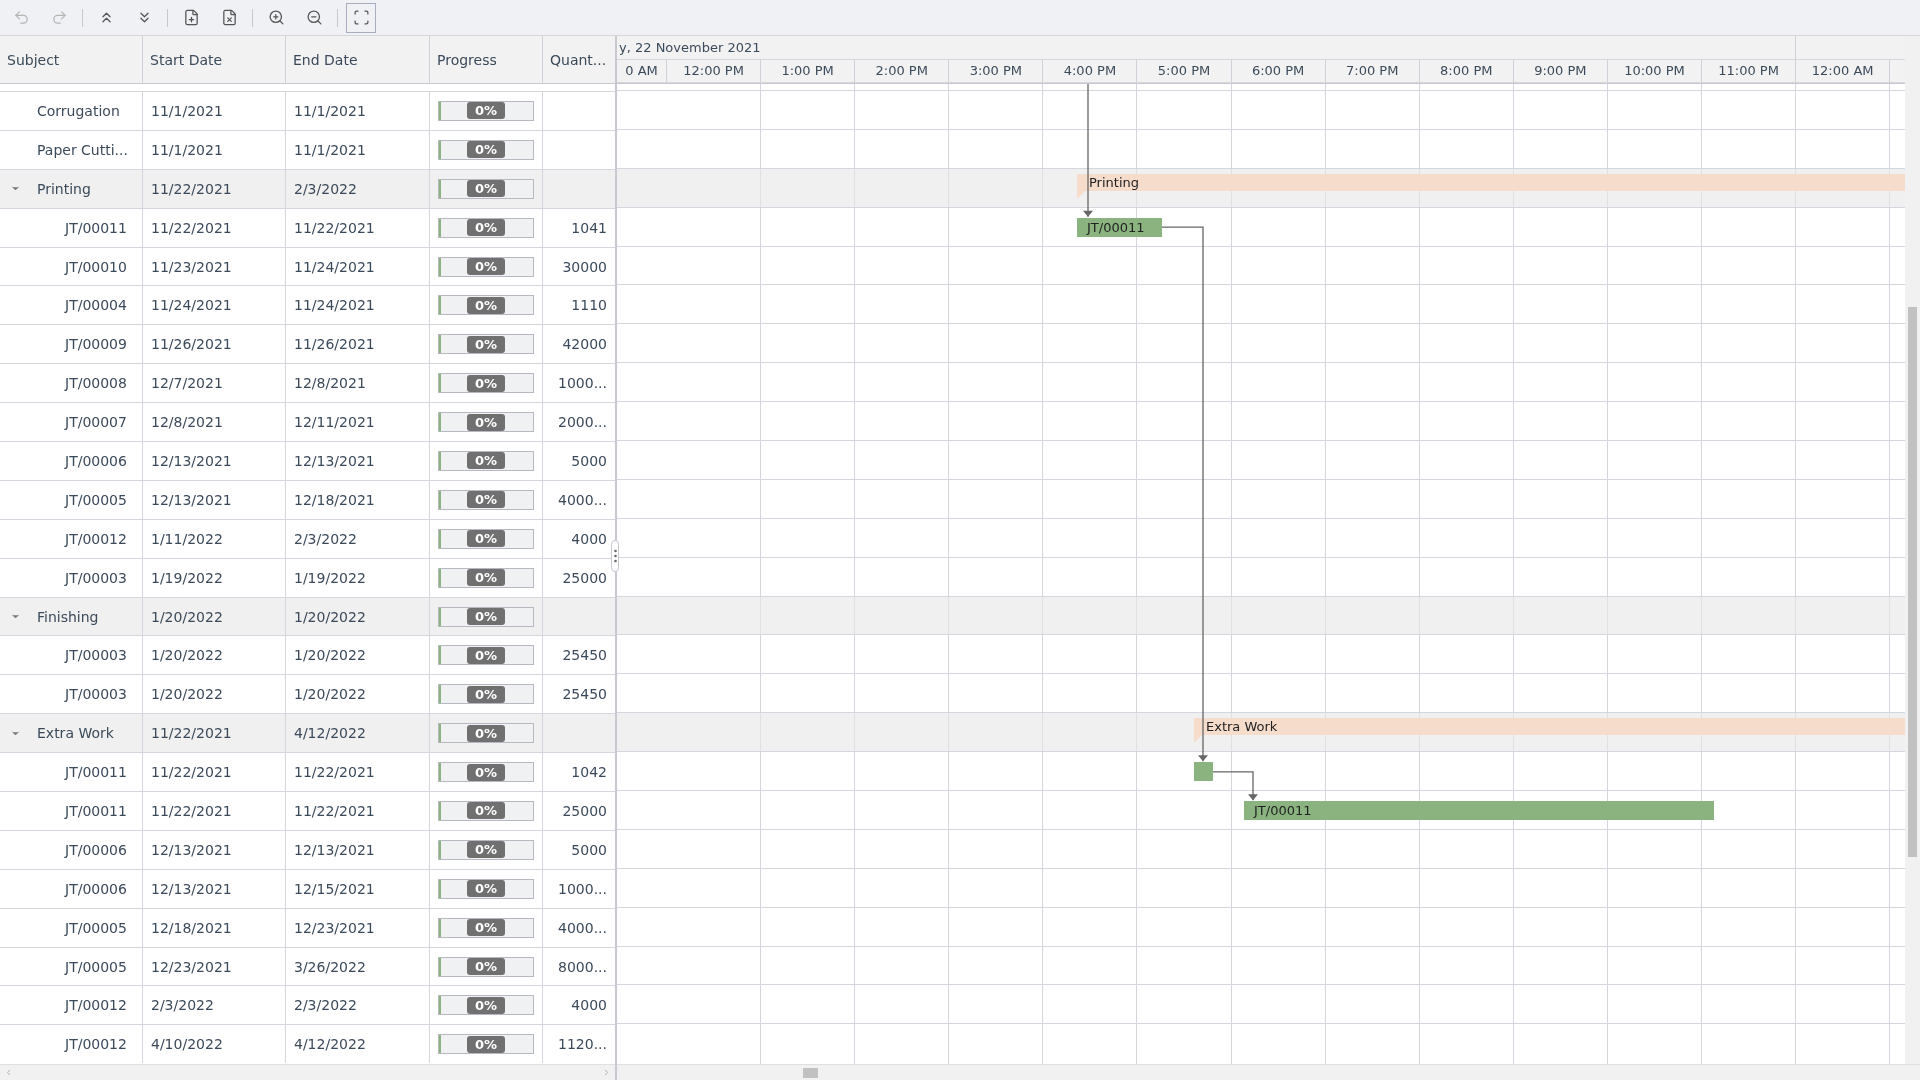  What do you see at coordinates (191, 344) in the screenshot?
I see `start-date: 11/26/2021` at bounding box center [191, 344].